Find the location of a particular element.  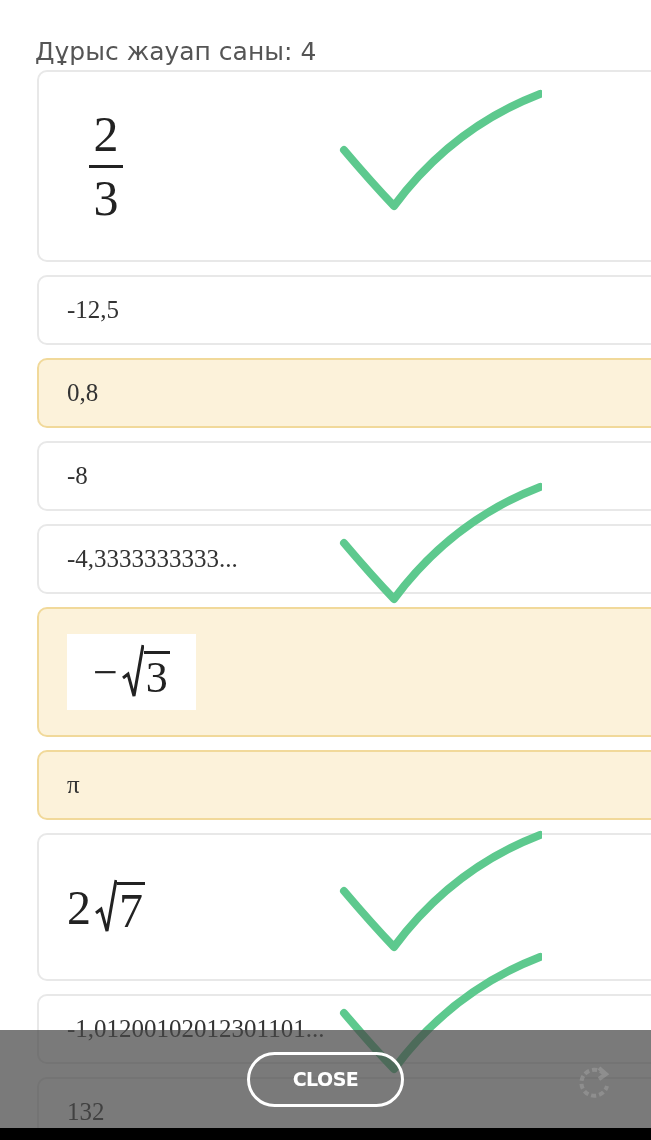

answer-option: π is located at coordinates (344, 785).